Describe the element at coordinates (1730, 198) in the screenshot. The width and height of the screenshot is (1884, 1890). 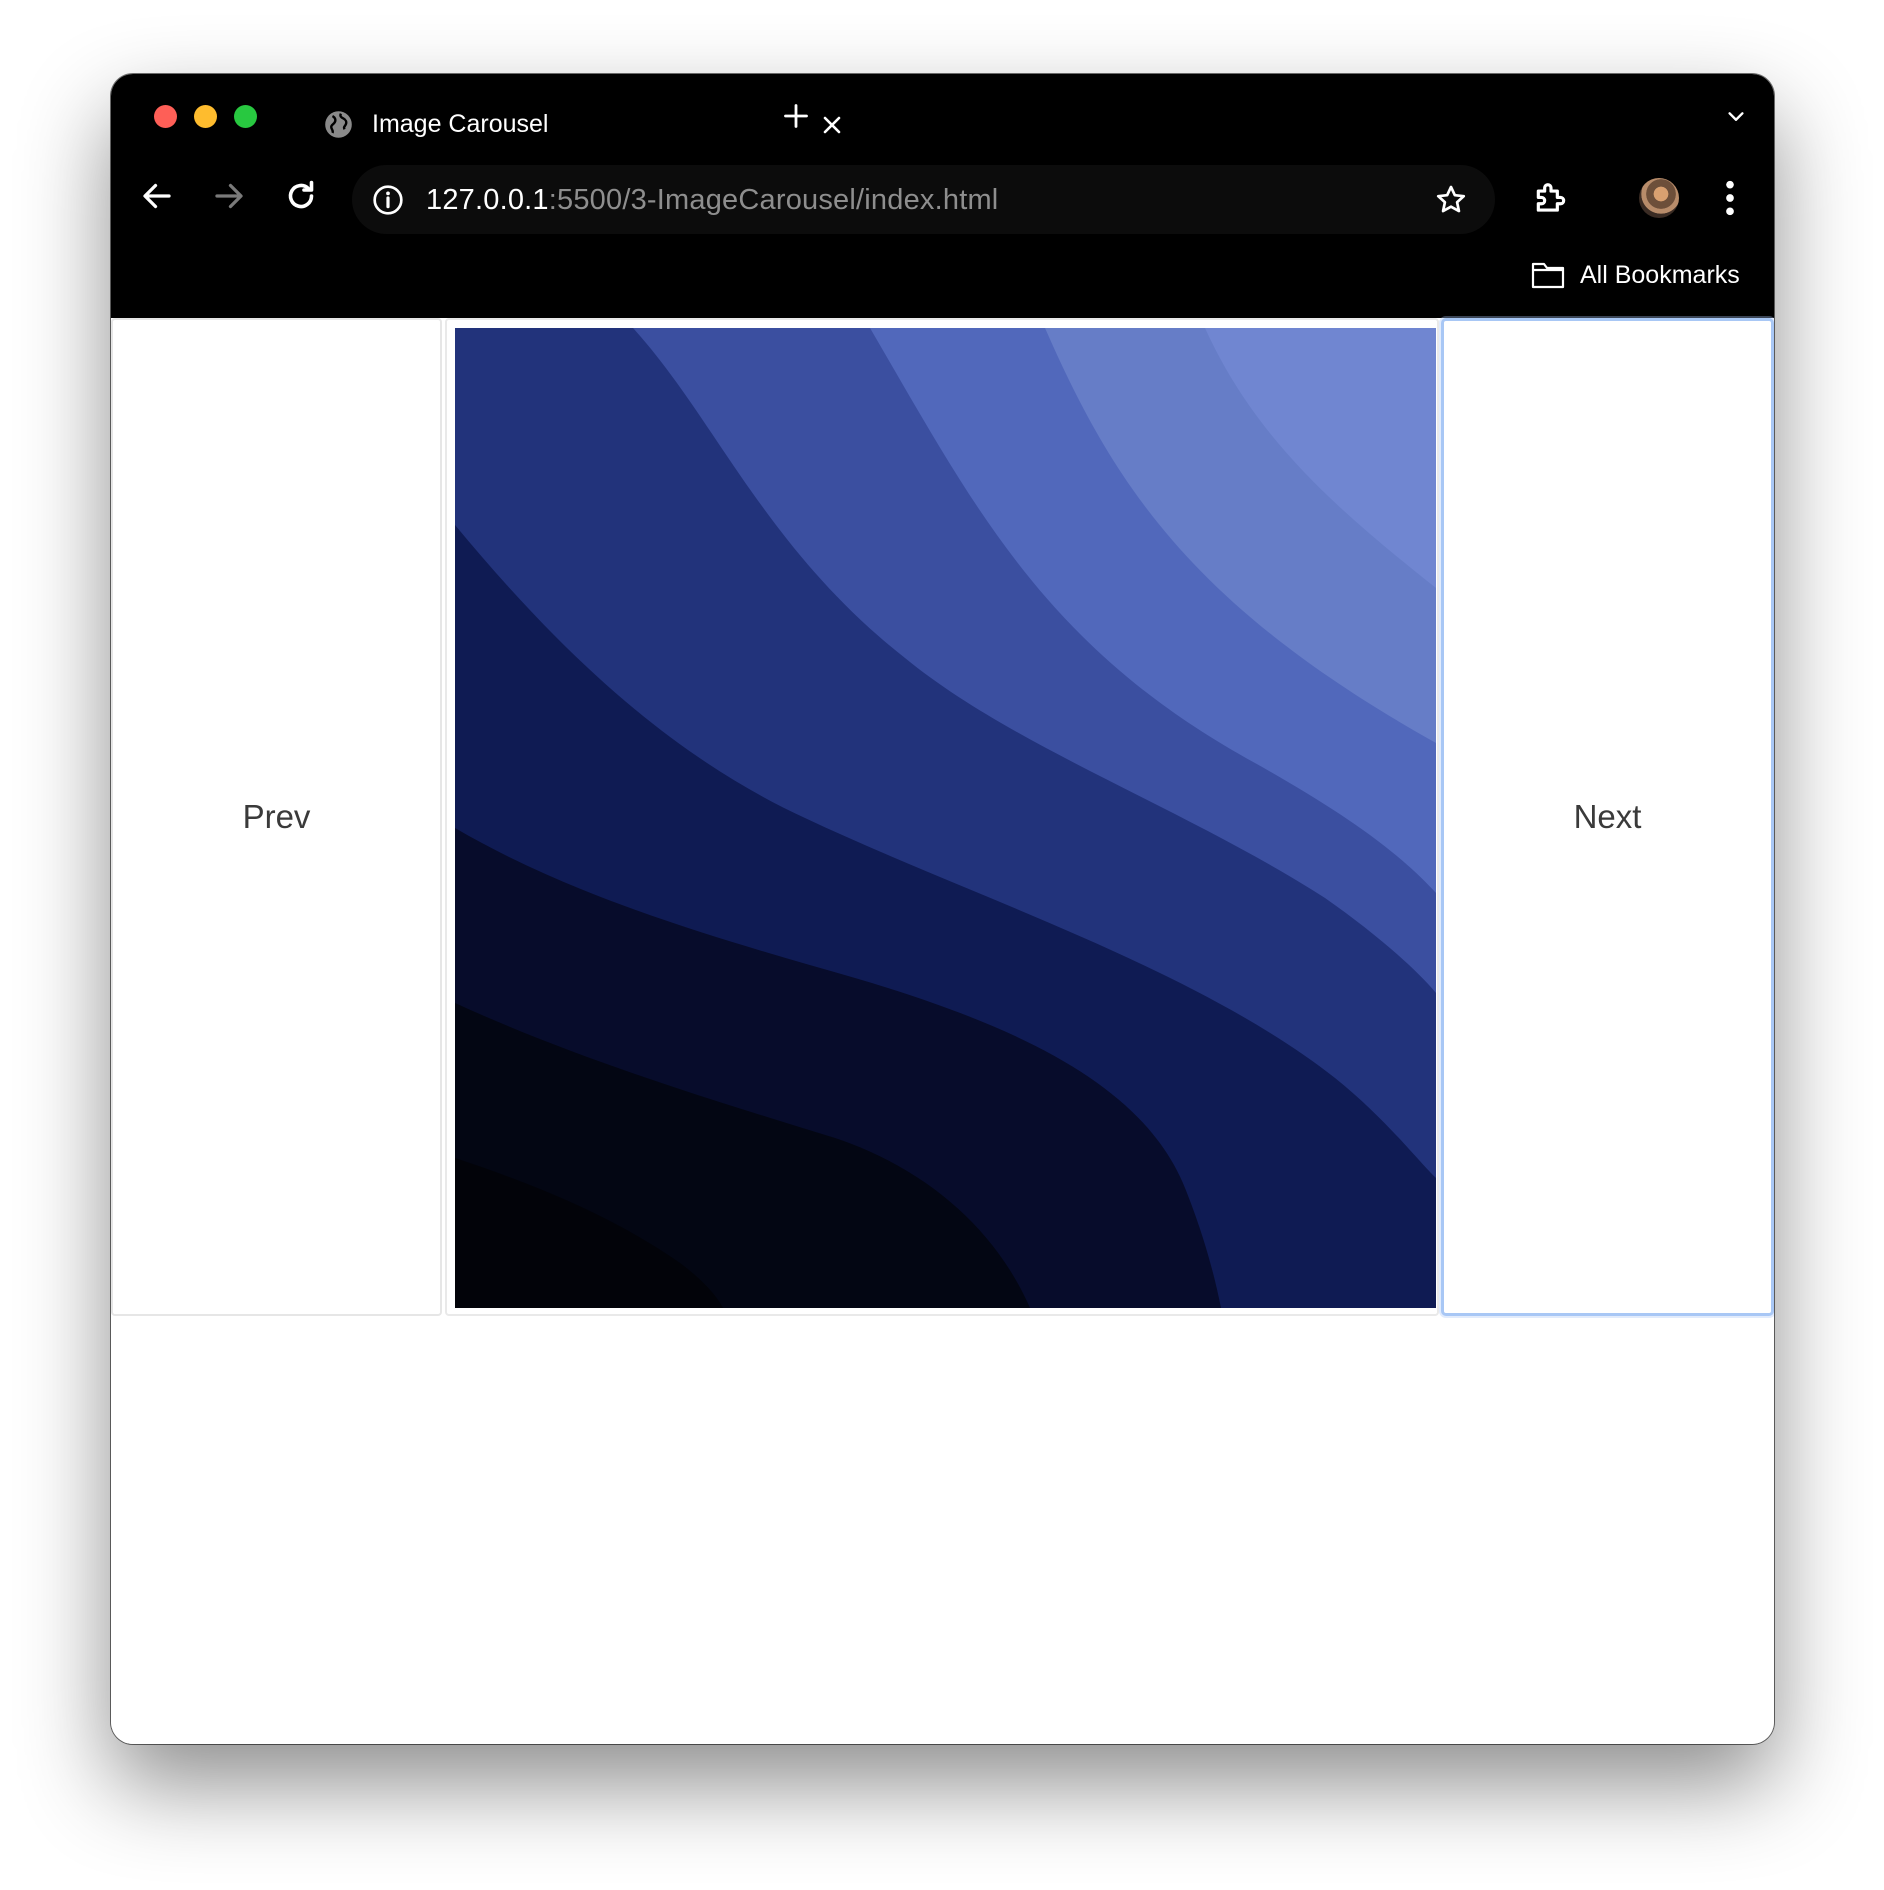
I see `more-menu-icon` at that location.